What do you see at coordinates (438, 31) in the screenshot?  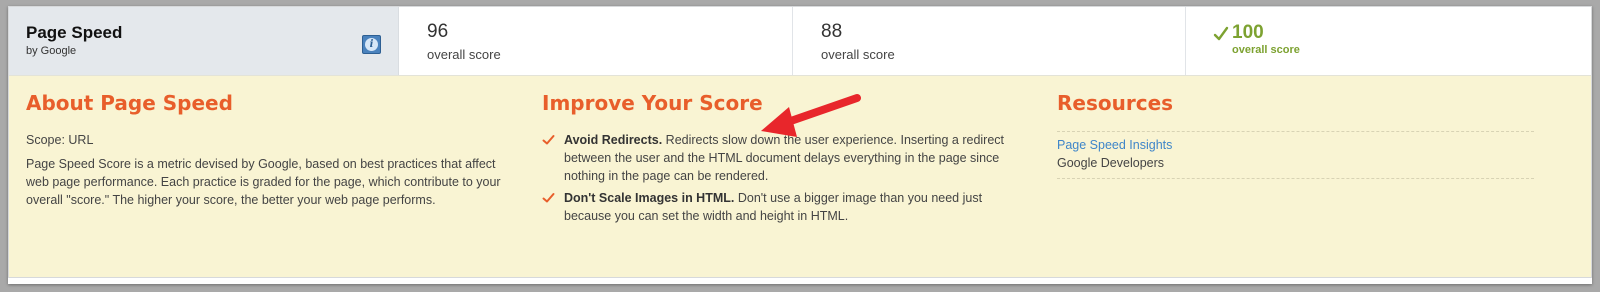 I see `score-value: 96` at bounding box center [438, 31].